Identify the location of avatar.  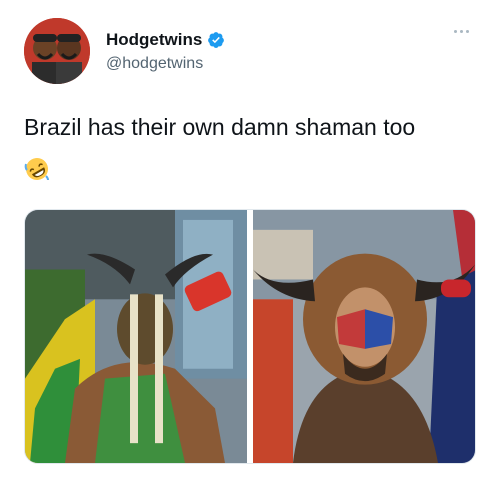
(57, 51).